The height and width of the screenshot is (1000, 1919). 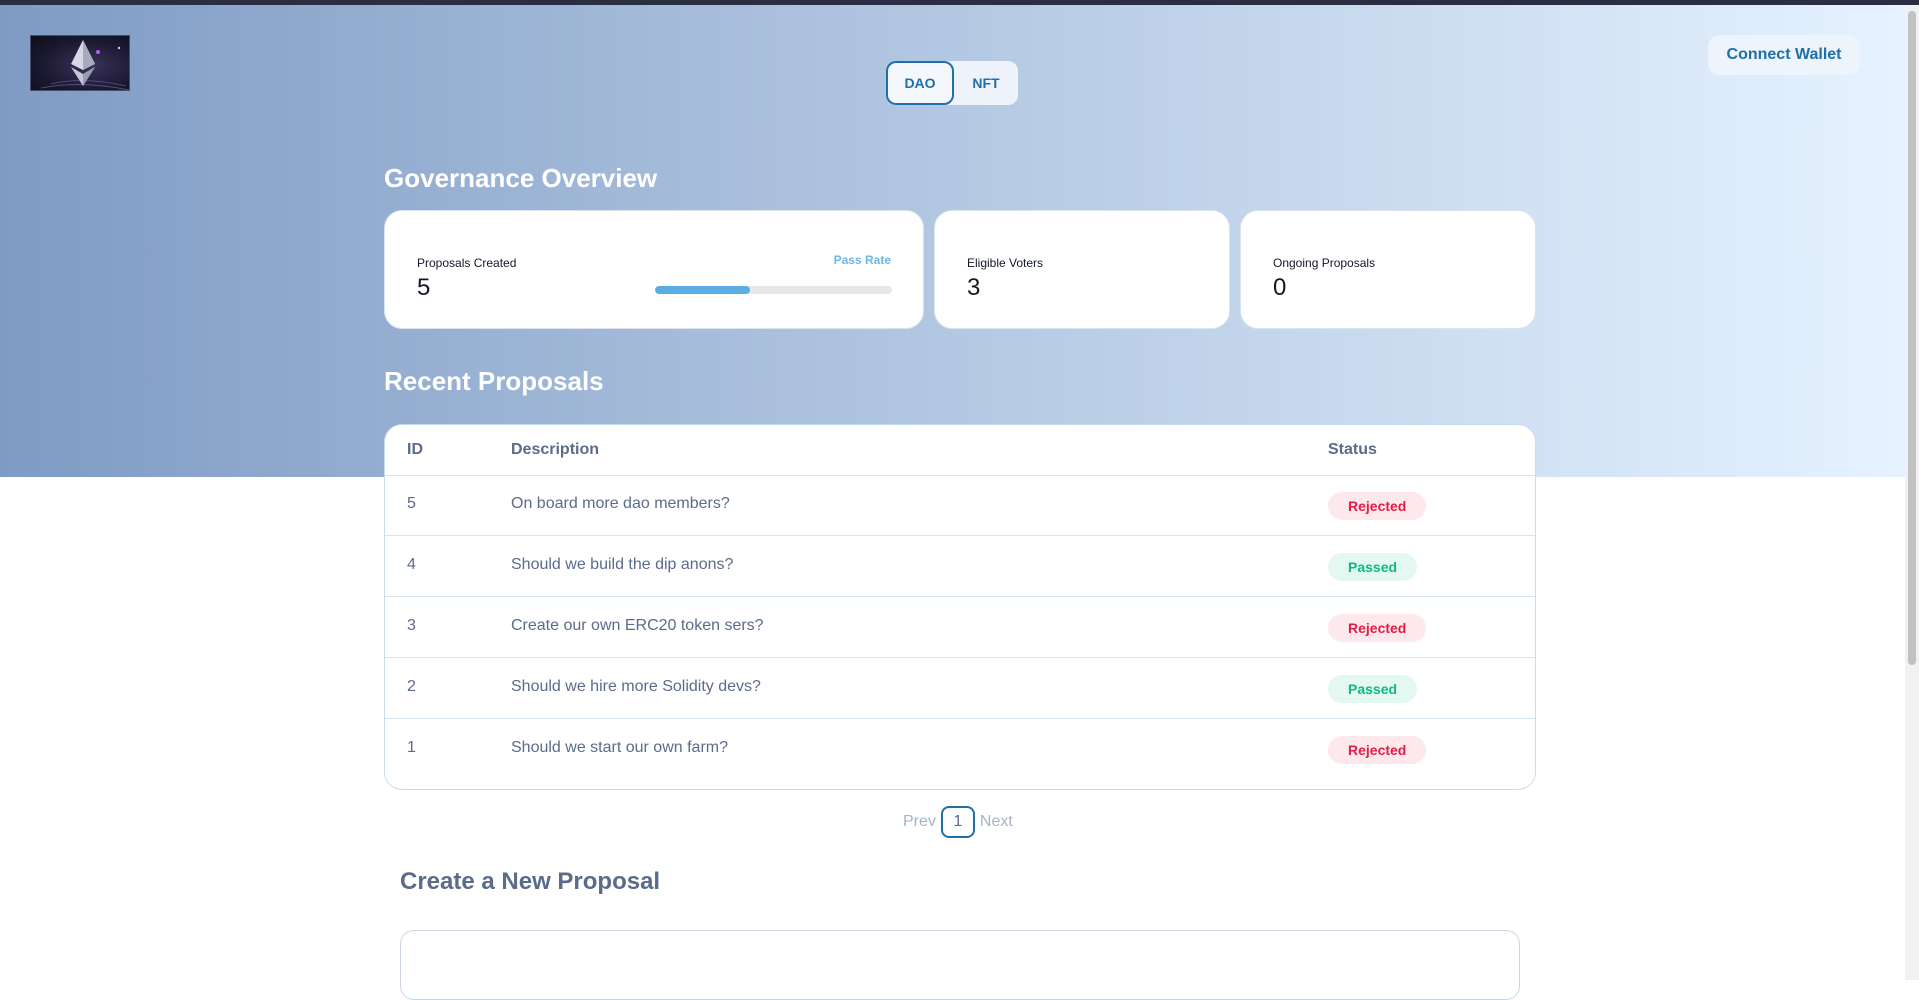 What do you see at coordinates (530, 881) in the screenshot?
I see `create-proposal-heading: Create a New Proposal` at bounding box center [530, 881].